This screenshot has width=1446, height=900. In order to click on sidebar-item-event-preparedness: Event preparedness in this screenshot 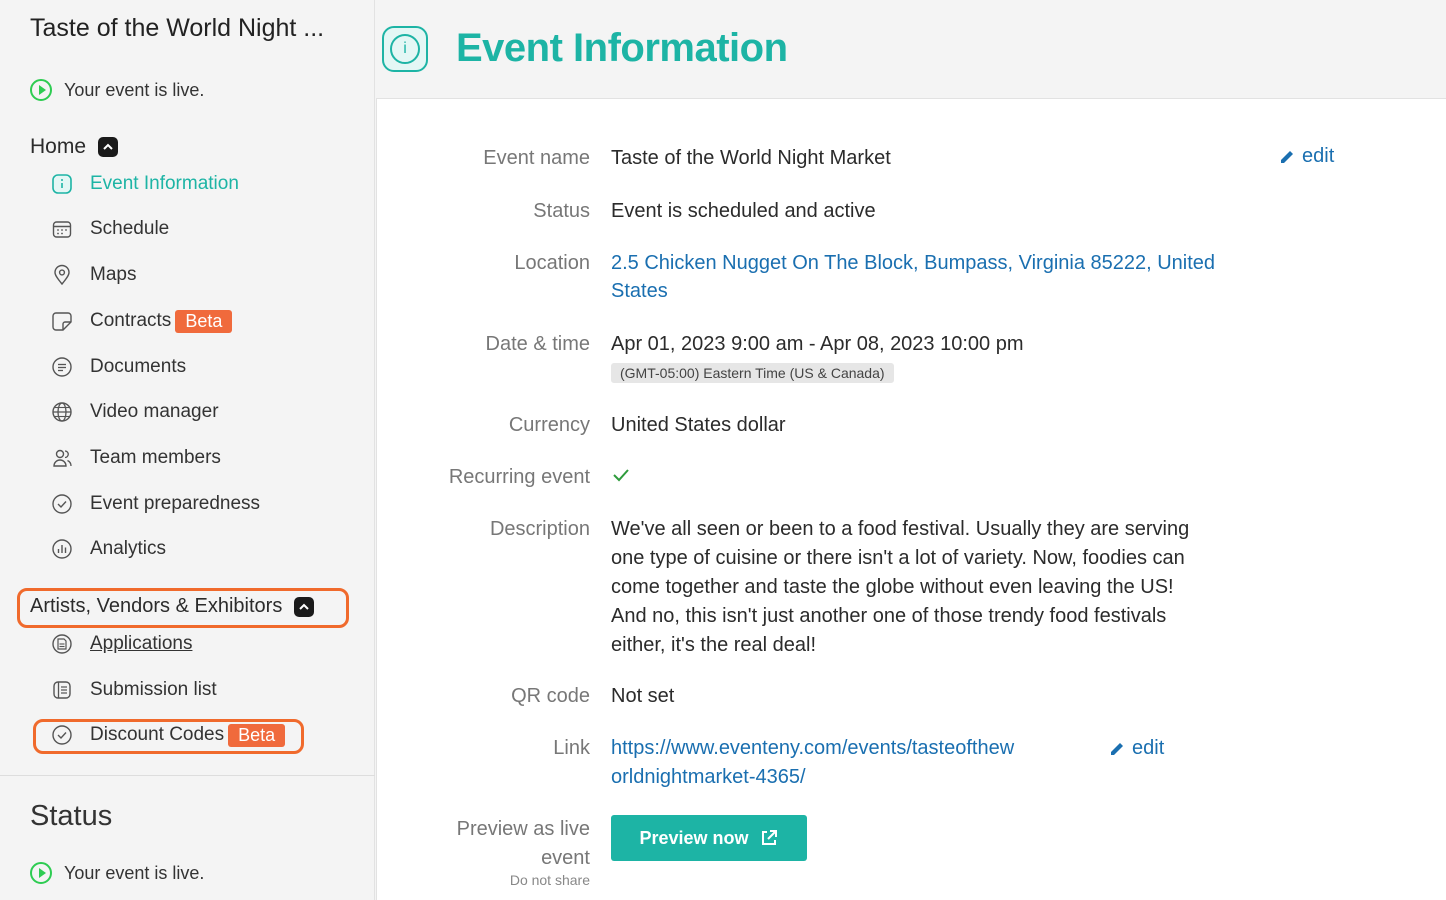, I will do `click(155, 504)`.